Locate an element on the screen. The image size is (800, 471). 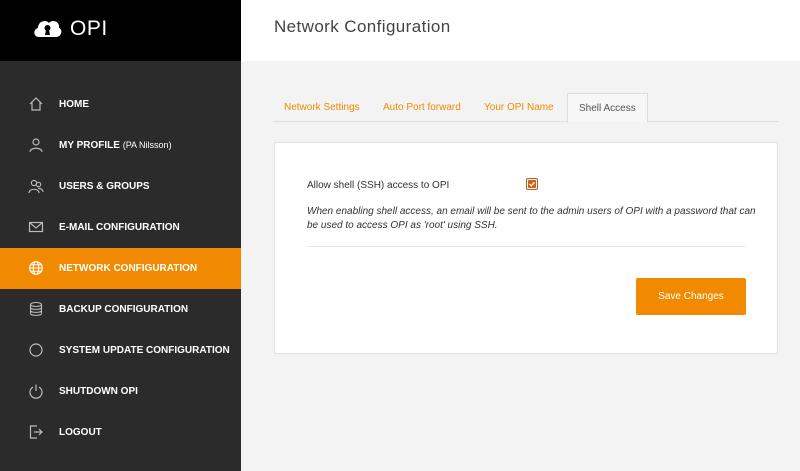
tab-shell-access: Shell Access is located at coordinates (607, 108).